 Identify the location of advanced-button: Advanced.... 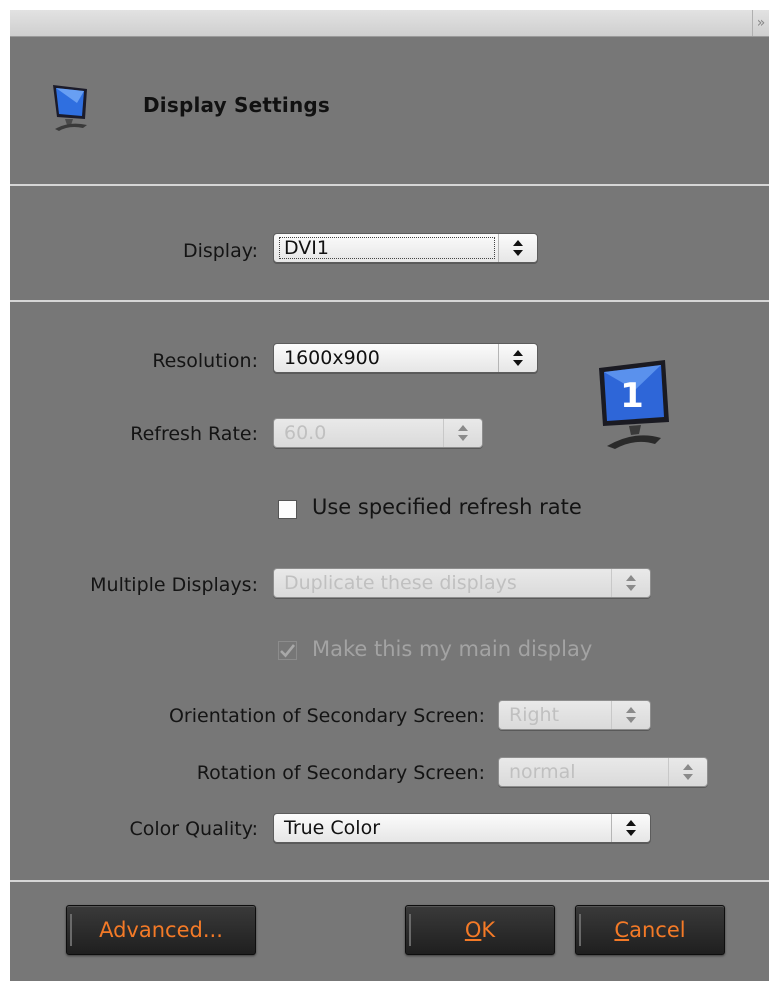
(161, 930).